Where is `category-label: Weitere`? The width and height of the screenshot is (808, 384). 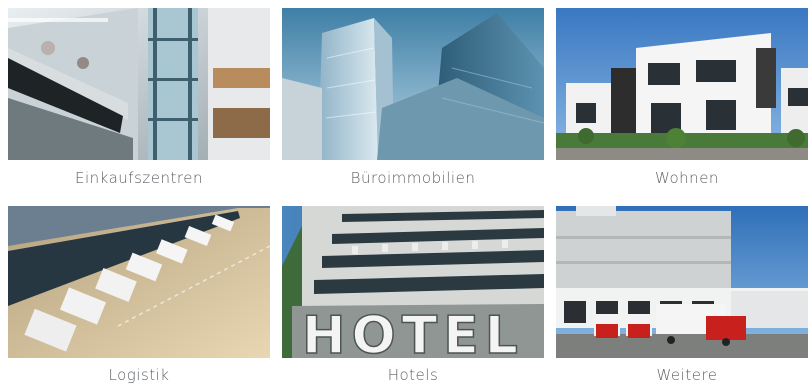
category-label: Weitere is located at coordinates (682, 375).